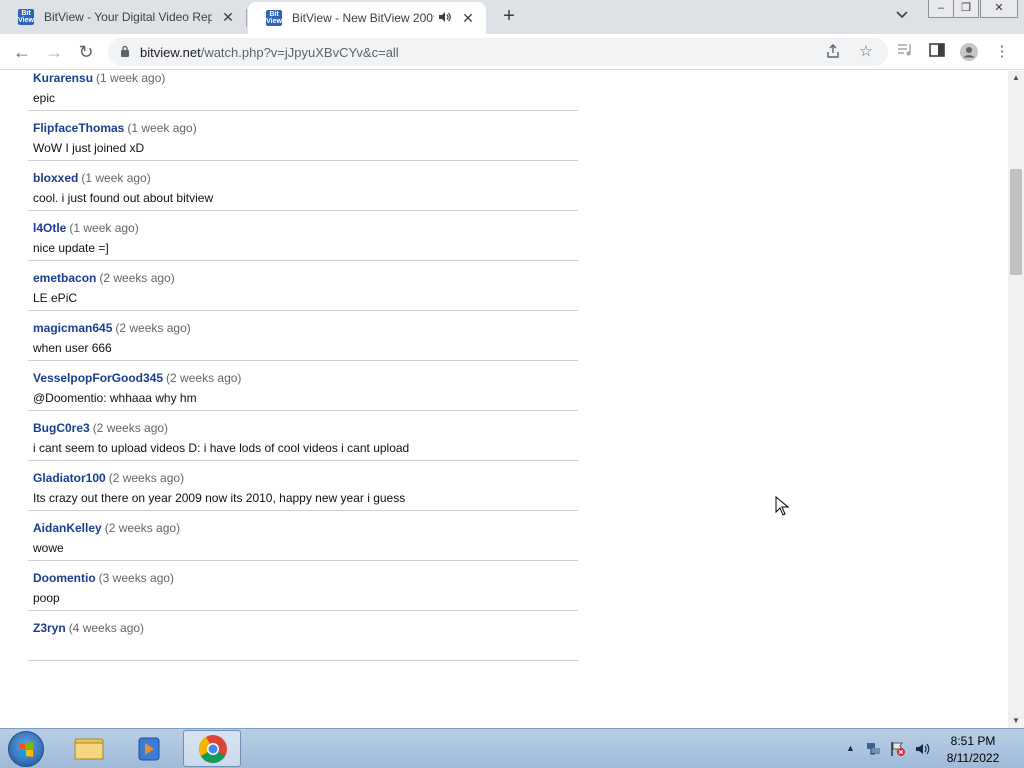  I want to click on comment-item: AidanKelley (2 weeks ago) wowe, so click(303, 536).